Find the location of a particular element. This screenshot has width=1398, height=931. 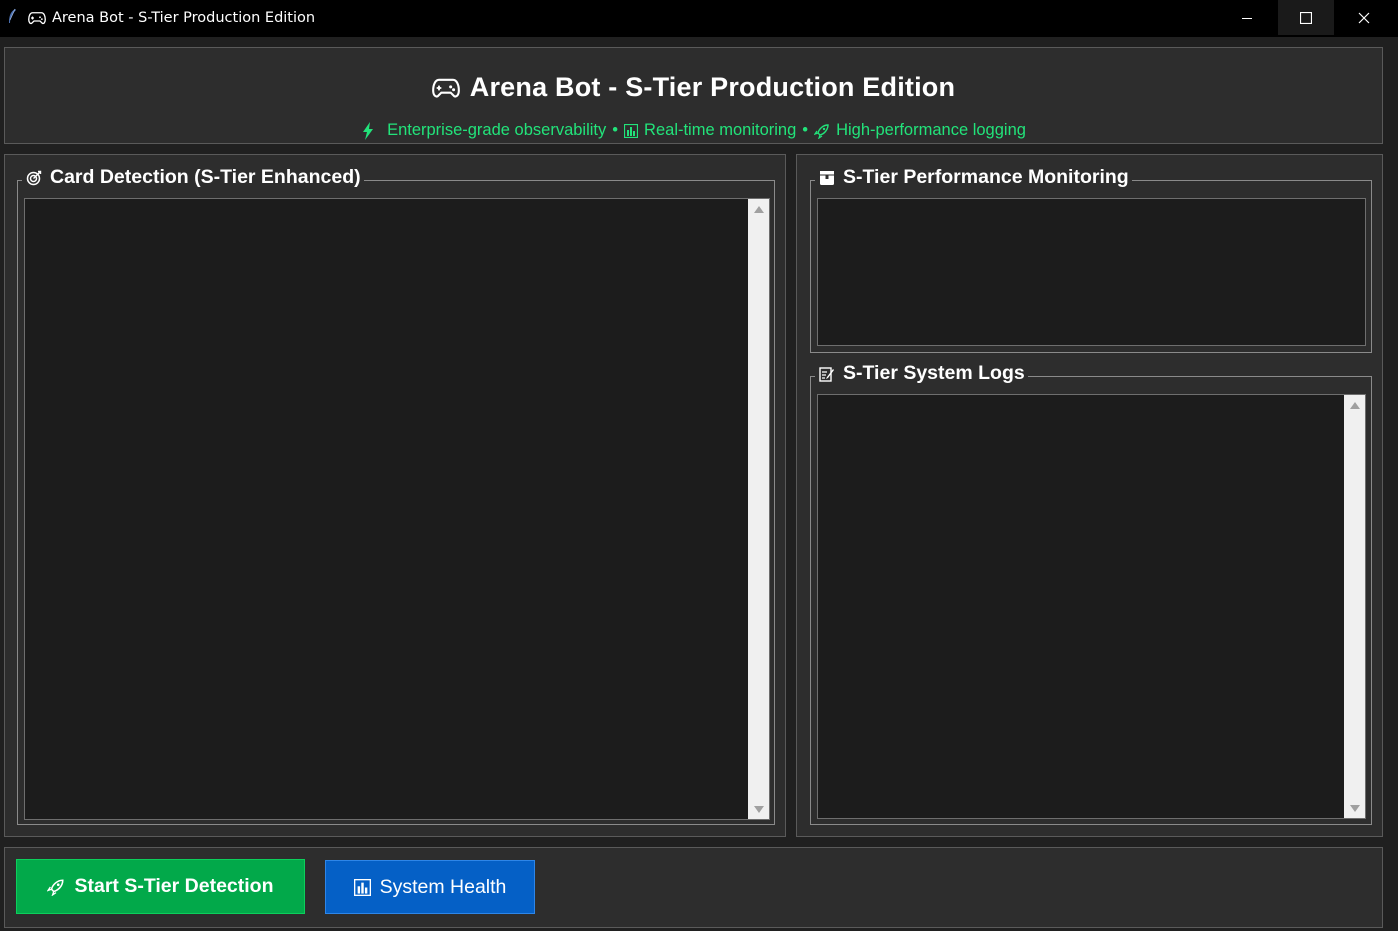

card-detection-scrollbar is located at coordinates (758, 509).